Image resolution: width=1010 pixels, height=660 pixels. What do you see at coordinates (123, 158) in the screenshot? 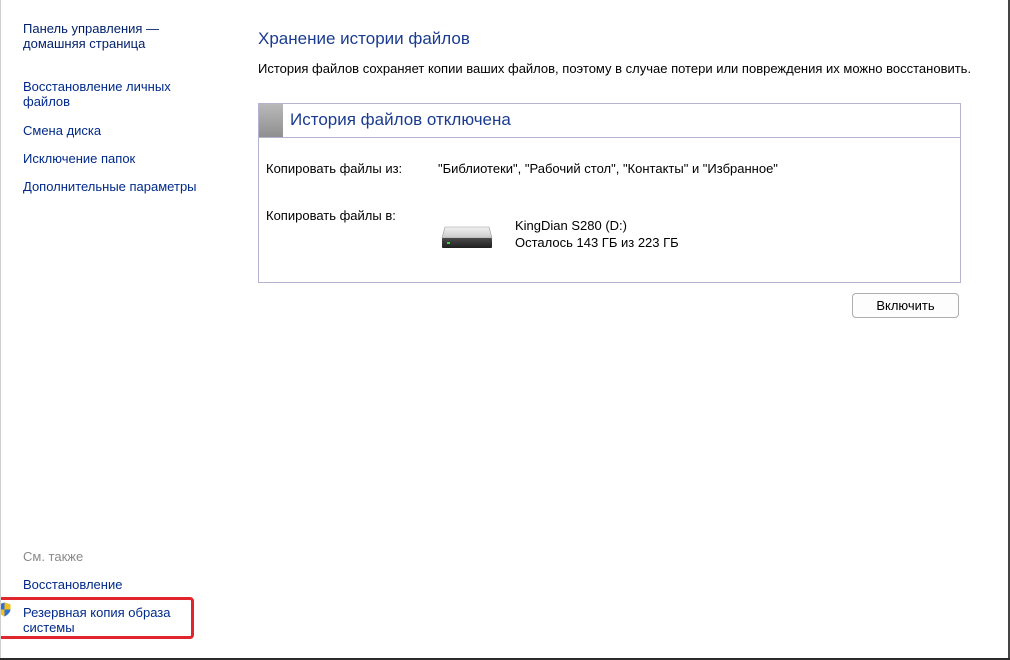
I see `nav-exclude-folders-link: Исключение папок` at bounding box center [123, 158].